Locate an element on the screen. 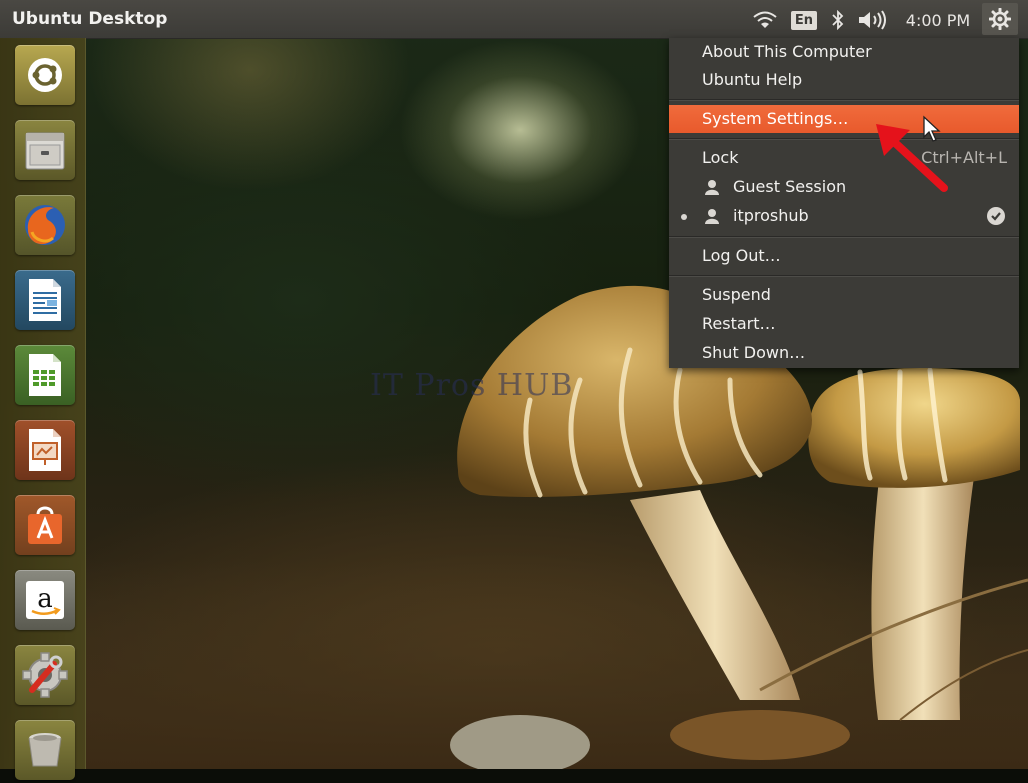  menu-item-label: Ubuntu Help is located at coordinates (752, 79).